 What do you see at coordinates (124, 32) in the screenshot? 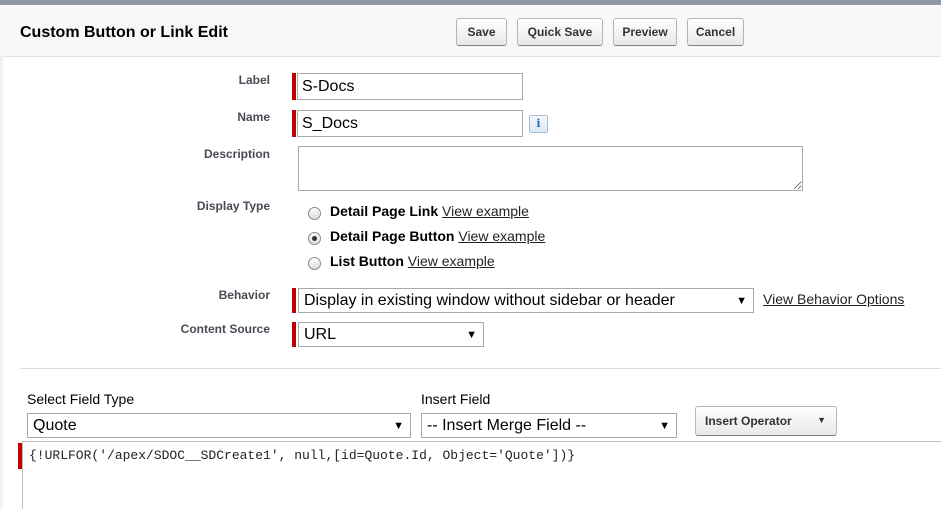
I see `page-title: Custom Button or Link Edit` at bounding box center [124, 32].